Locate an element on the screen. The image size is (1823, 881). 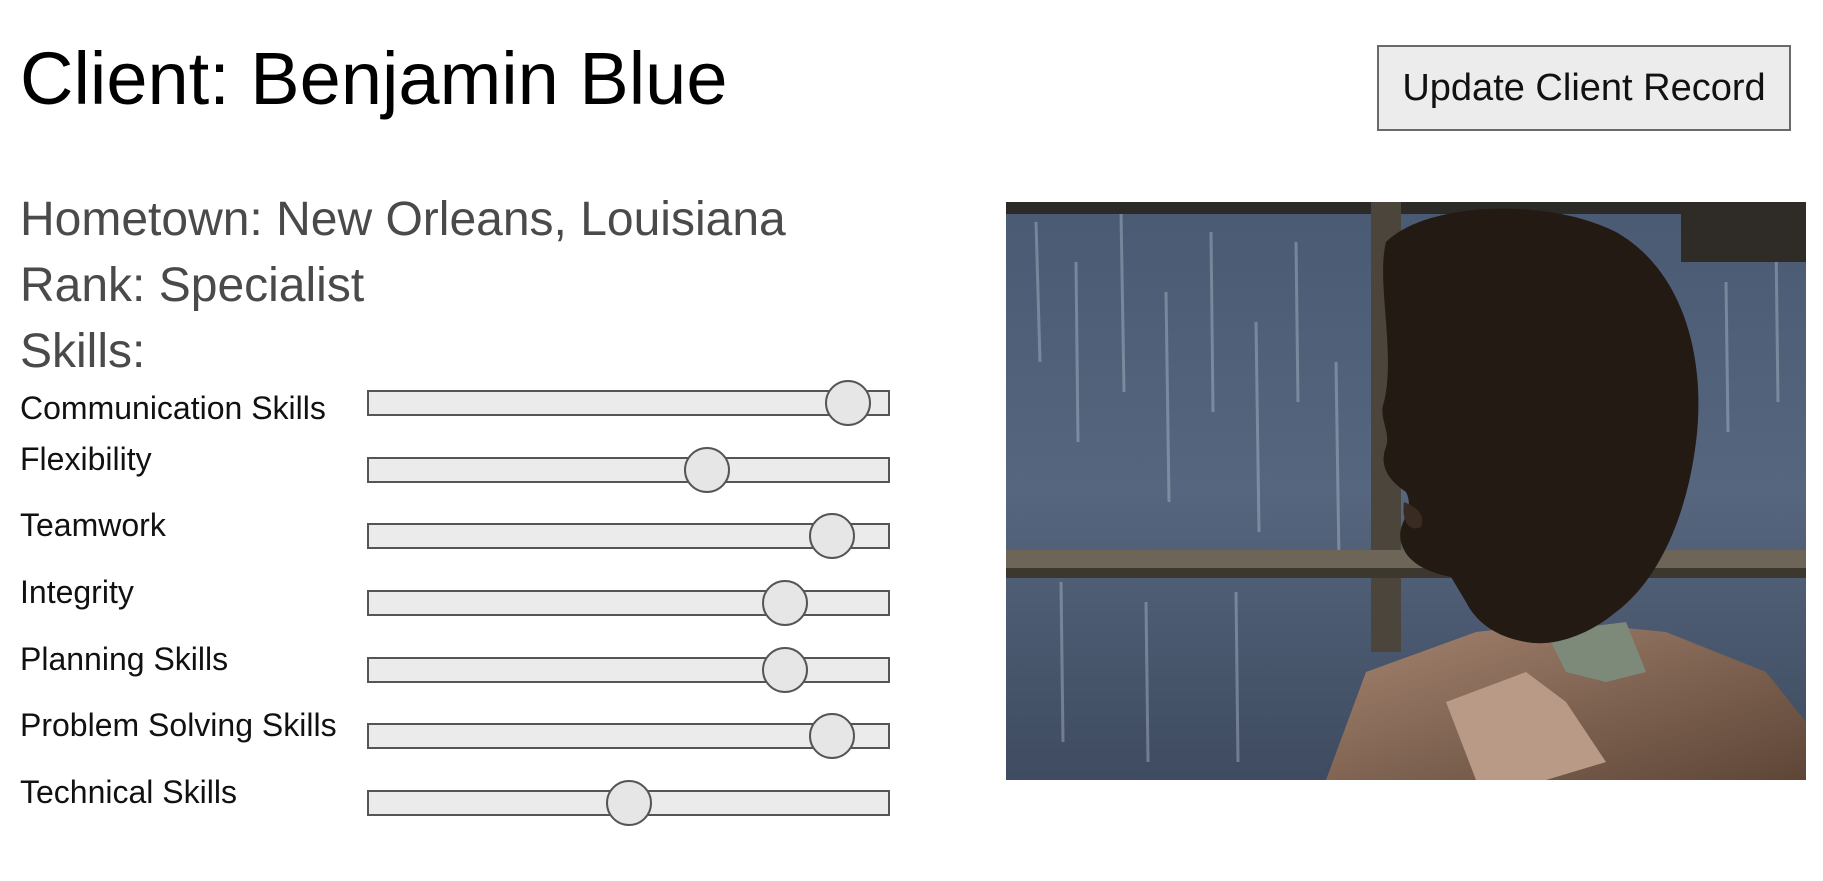
skill-label: Integrity is located at coordinates (77, 592).